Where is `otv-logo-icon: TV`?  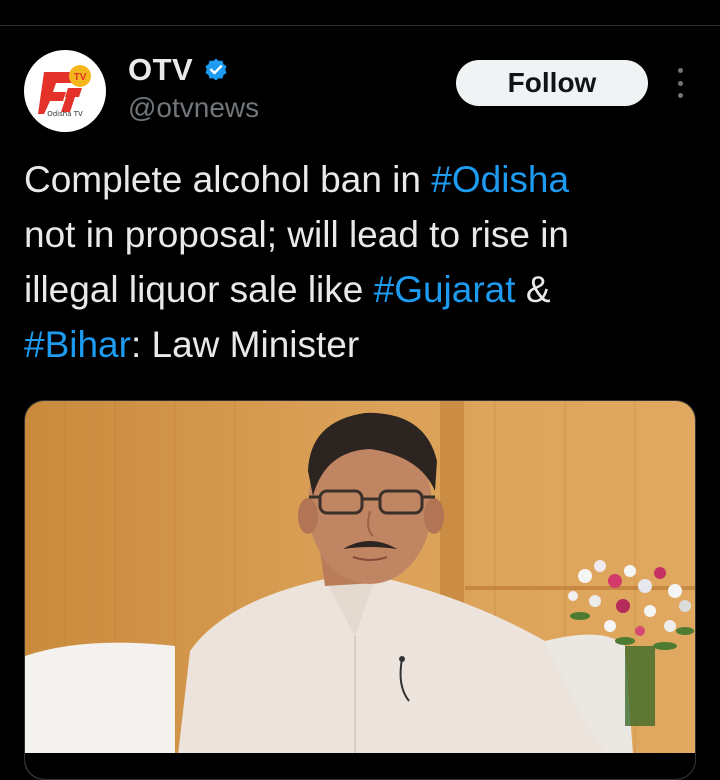
otv-logo-icon: TV is located at coordinates (64, 89).